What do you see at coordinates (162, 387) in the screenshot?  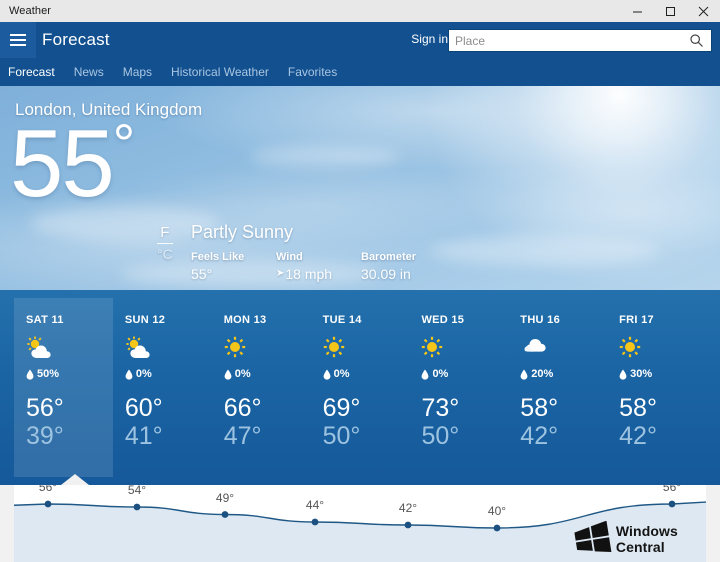 I see `forecast-card: SUN 12 0% 60° 41°` at bounding box center [162, 387].